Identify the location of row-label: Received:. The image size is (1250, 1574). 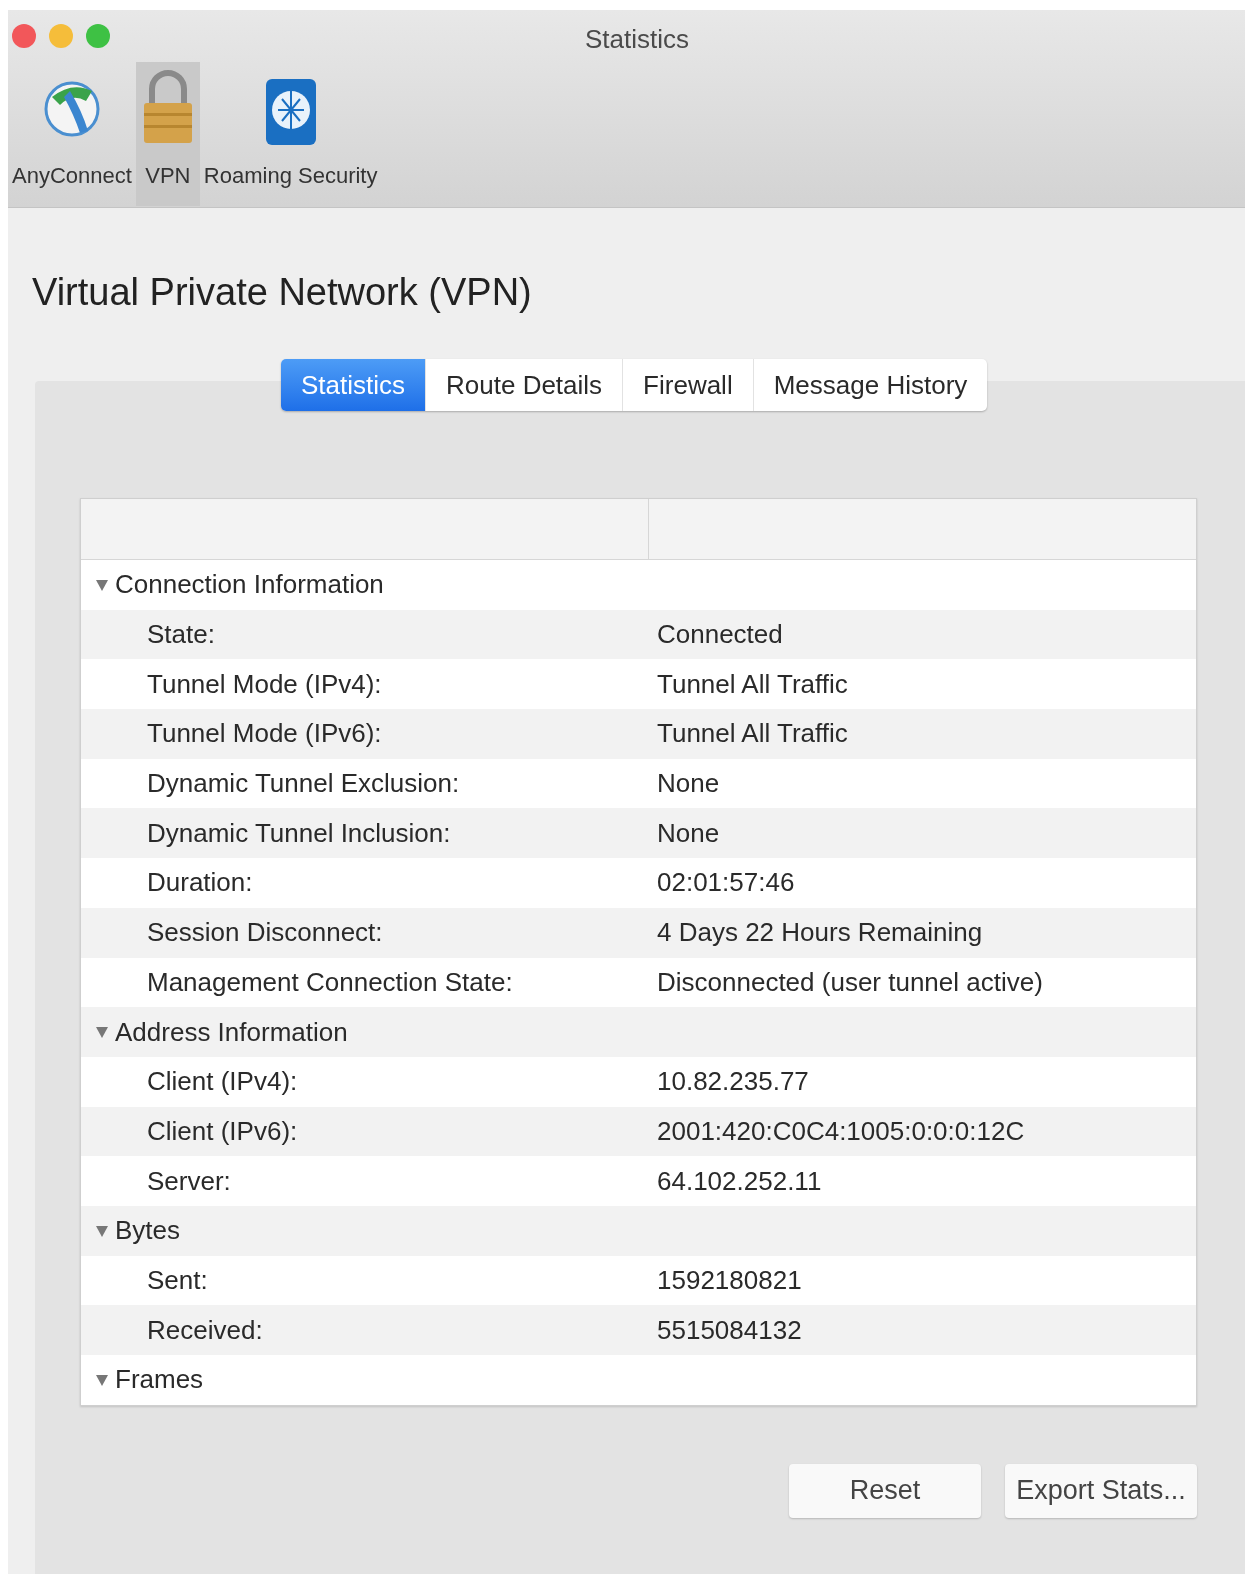
(205, 1330).